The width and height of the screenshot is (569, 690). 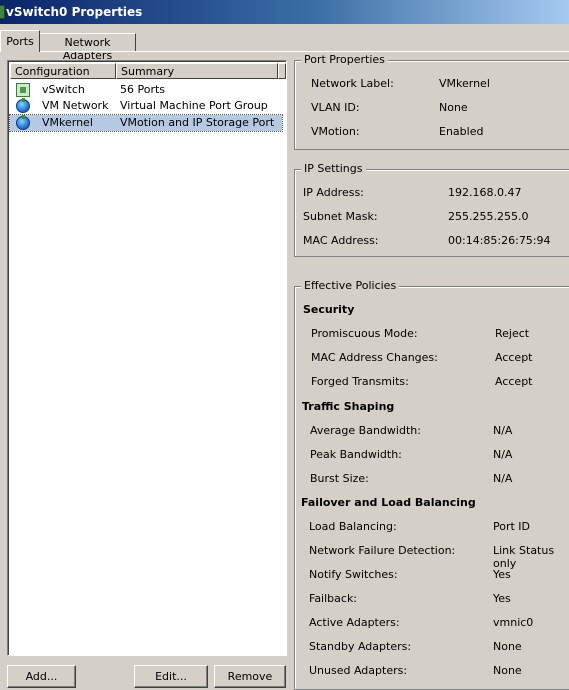 I want to click on ip-address-label: IP Address:, so click(x=333, y=192).